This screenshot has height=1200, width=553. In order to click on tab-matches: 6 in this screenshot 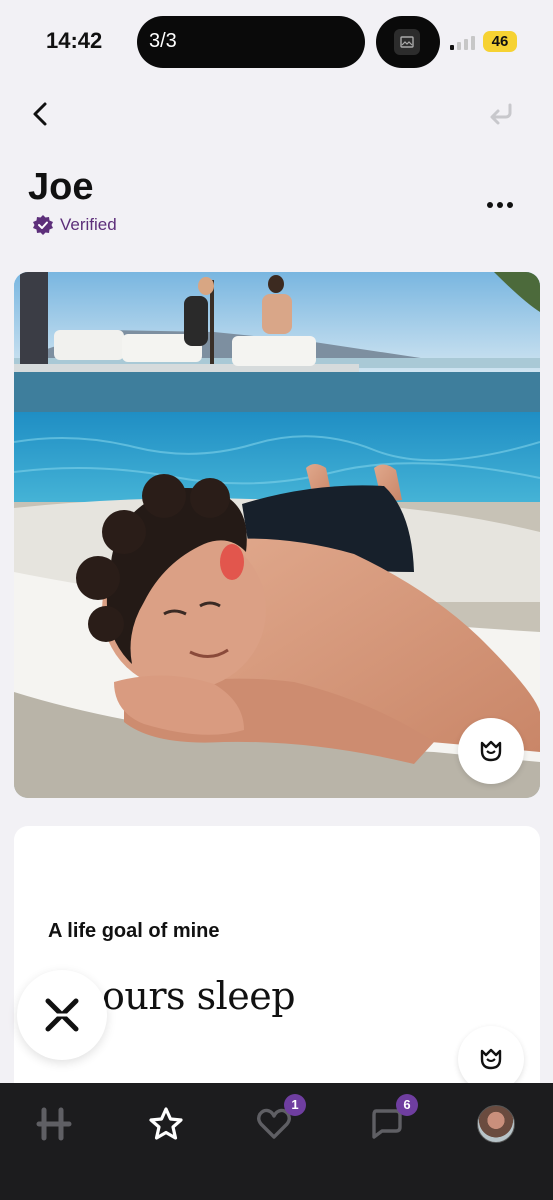, I will do `click(387, 1121)`.